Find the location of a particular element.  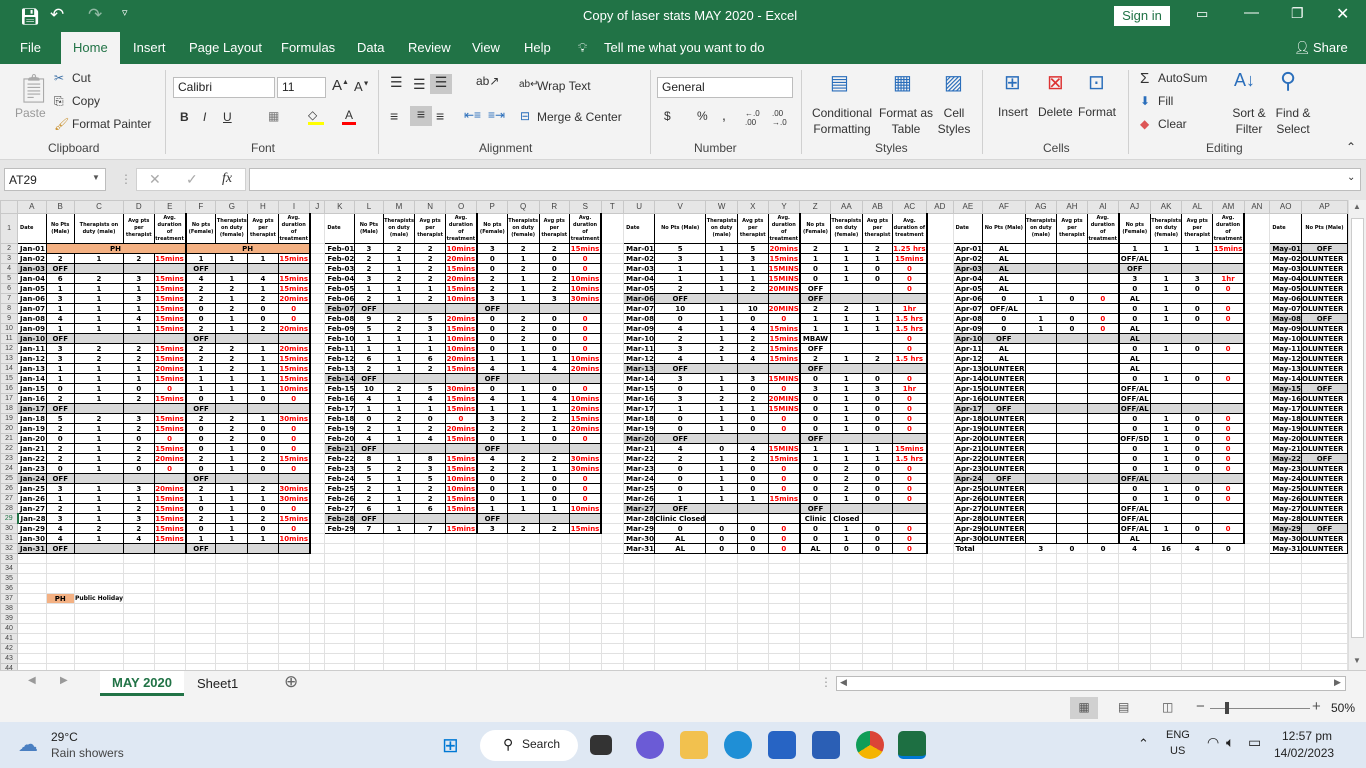

date-cell: Apr-12 is located at coordinates (968, 358).